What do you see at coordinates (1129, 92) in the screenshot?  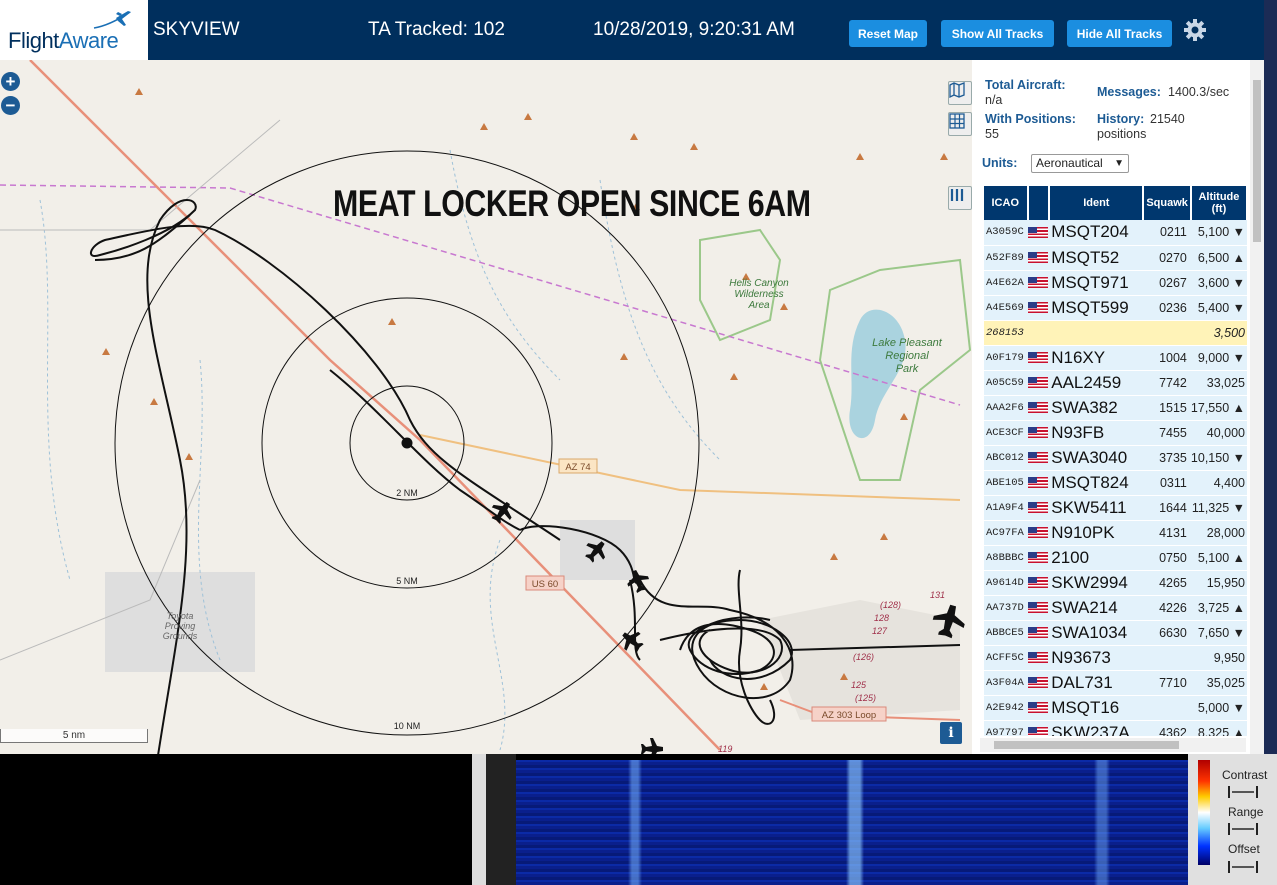 I see `messages-label: Messages:` at bounding box center [1129, 92].